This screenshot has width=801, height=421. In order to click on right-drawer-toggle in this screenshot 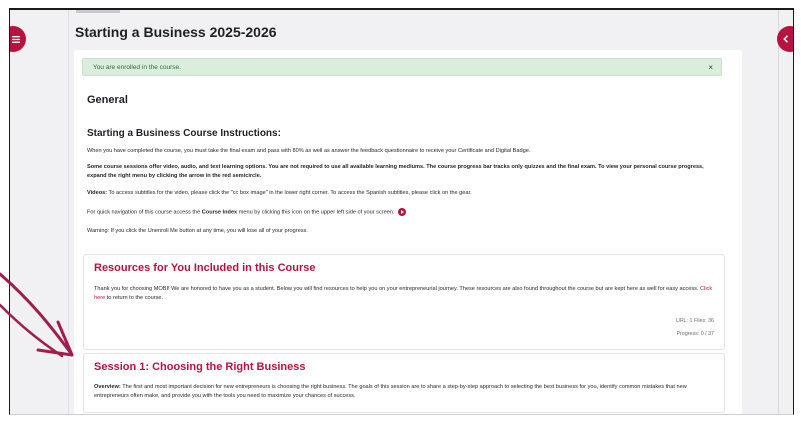, I will do `click(785, 39)`.